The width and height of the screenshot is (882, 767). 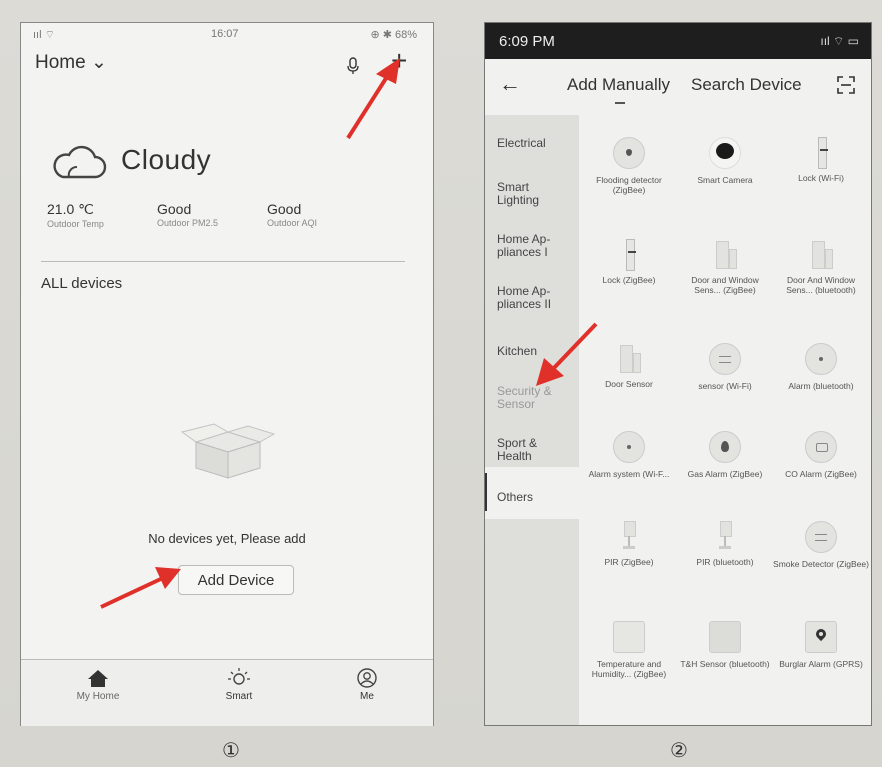 What do you see at coordinates (80, 162) in the screenshot?
I see `cloud-icon` at bounding box center [80, 162].